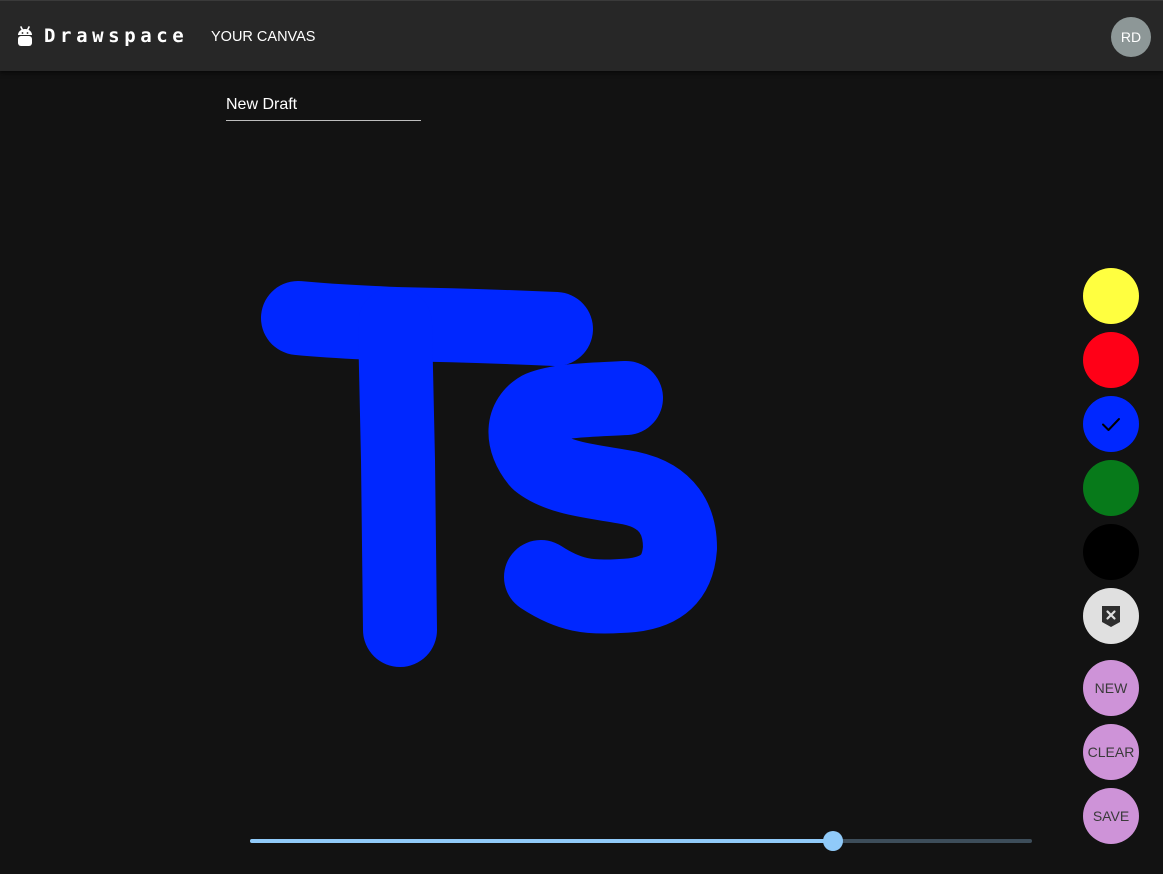 This screenshot has height=874, width=1163. What do you see at coordinates (1111, 296) in the screenshot?
I see `color-swatch-yellow` at bounding box center [1111, 296].